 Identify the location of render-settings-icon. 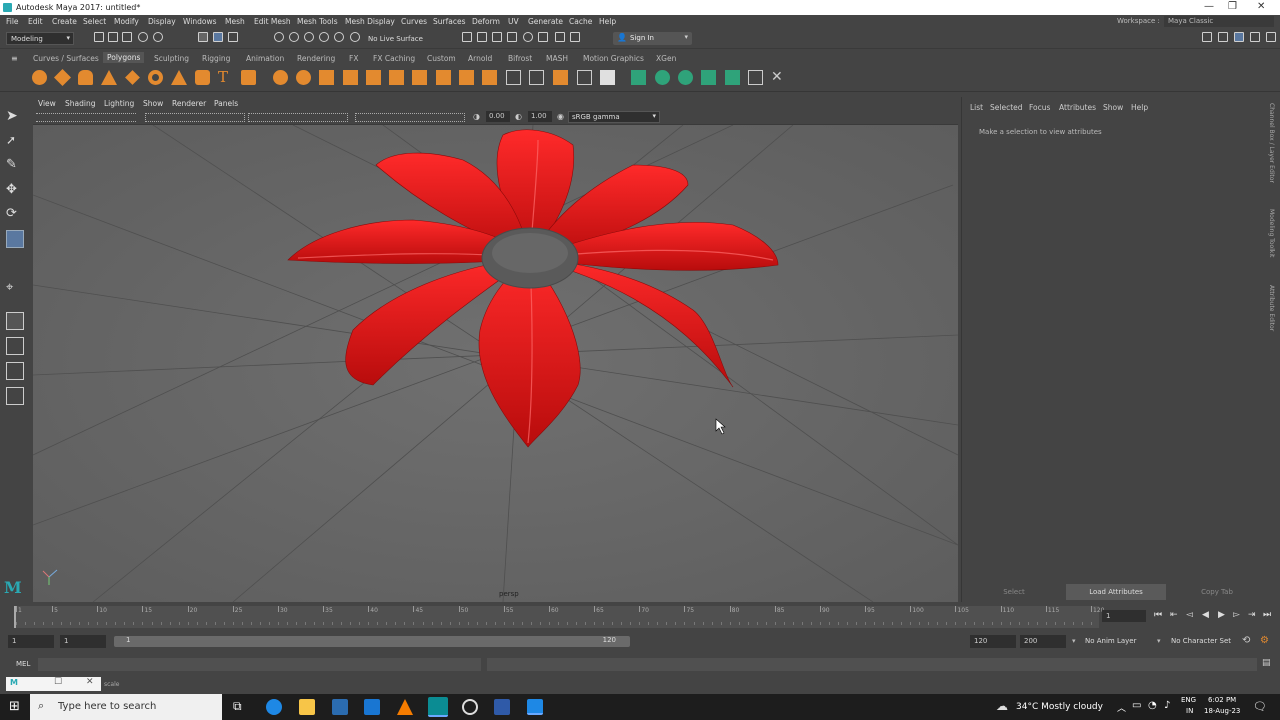
(512, 37).